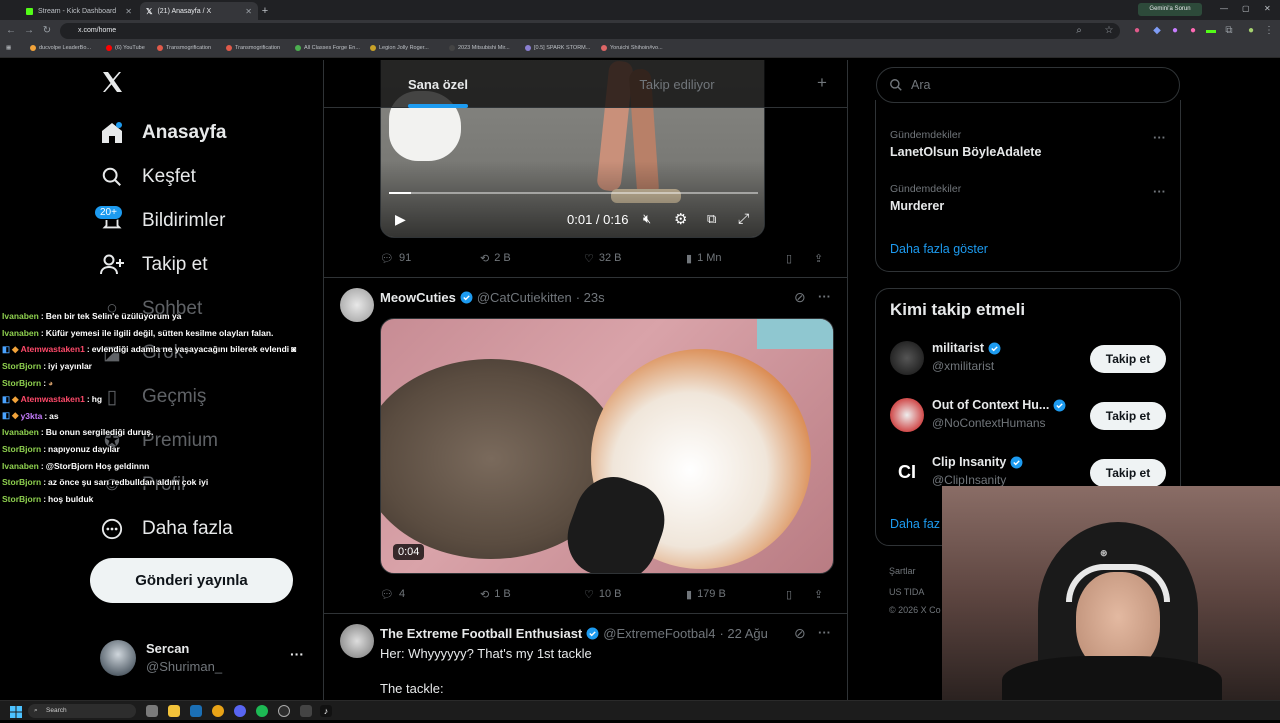  Describe the element at coordinates (1224, 8) in the screenshot. I see `minimize-icon: —` at that location.